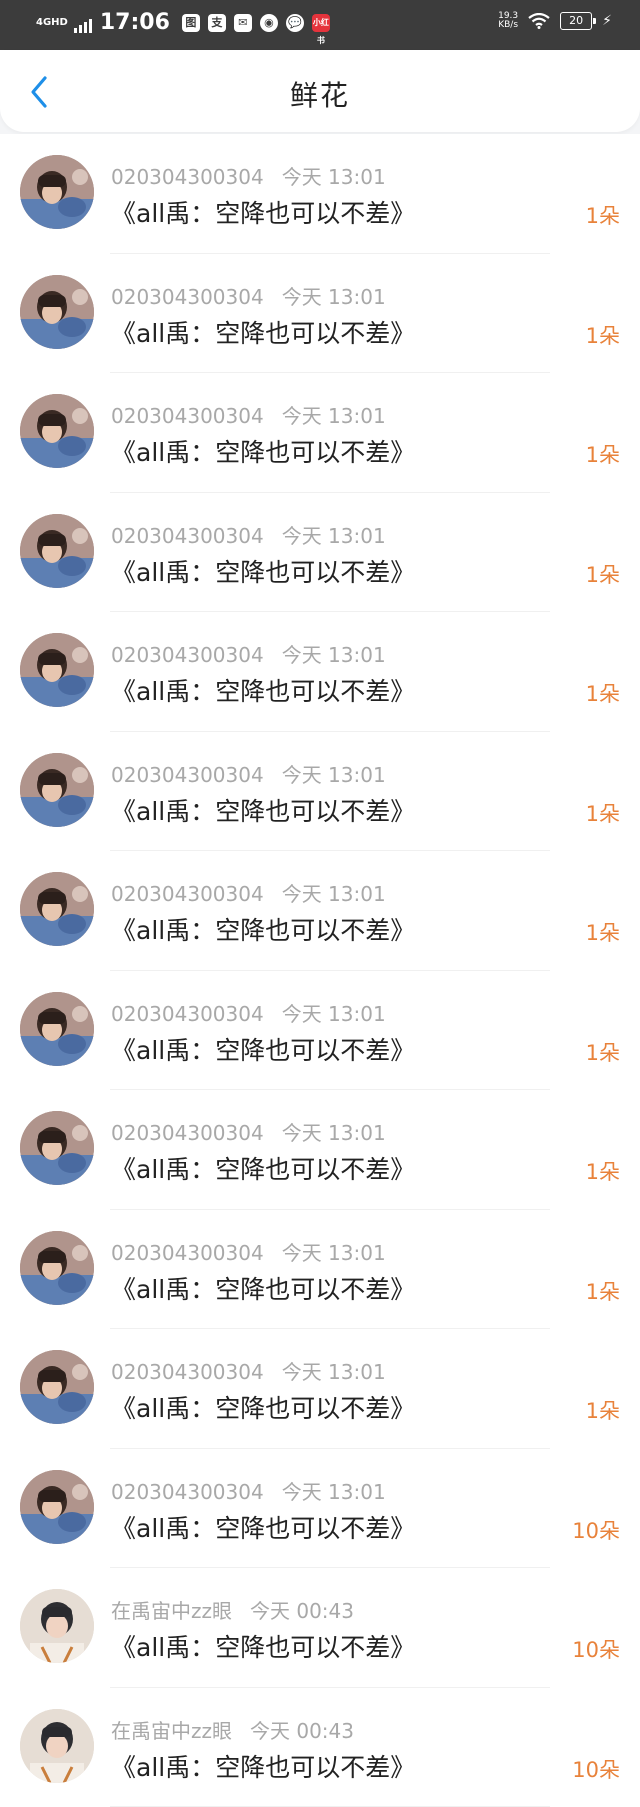 The width and height of the screenshot is (640, 1807). I want to click on list-item: 020304300304今天 13:01 《all禹：空降也可以不差》 10朵, so click(320, 1509).